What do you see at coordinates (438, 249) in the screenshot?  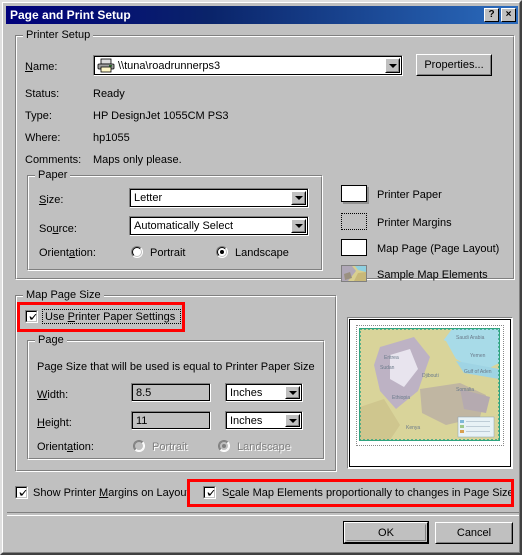 I see `legend-label-2: Map Page (Page Layout)` at bounding box center [438, 249].